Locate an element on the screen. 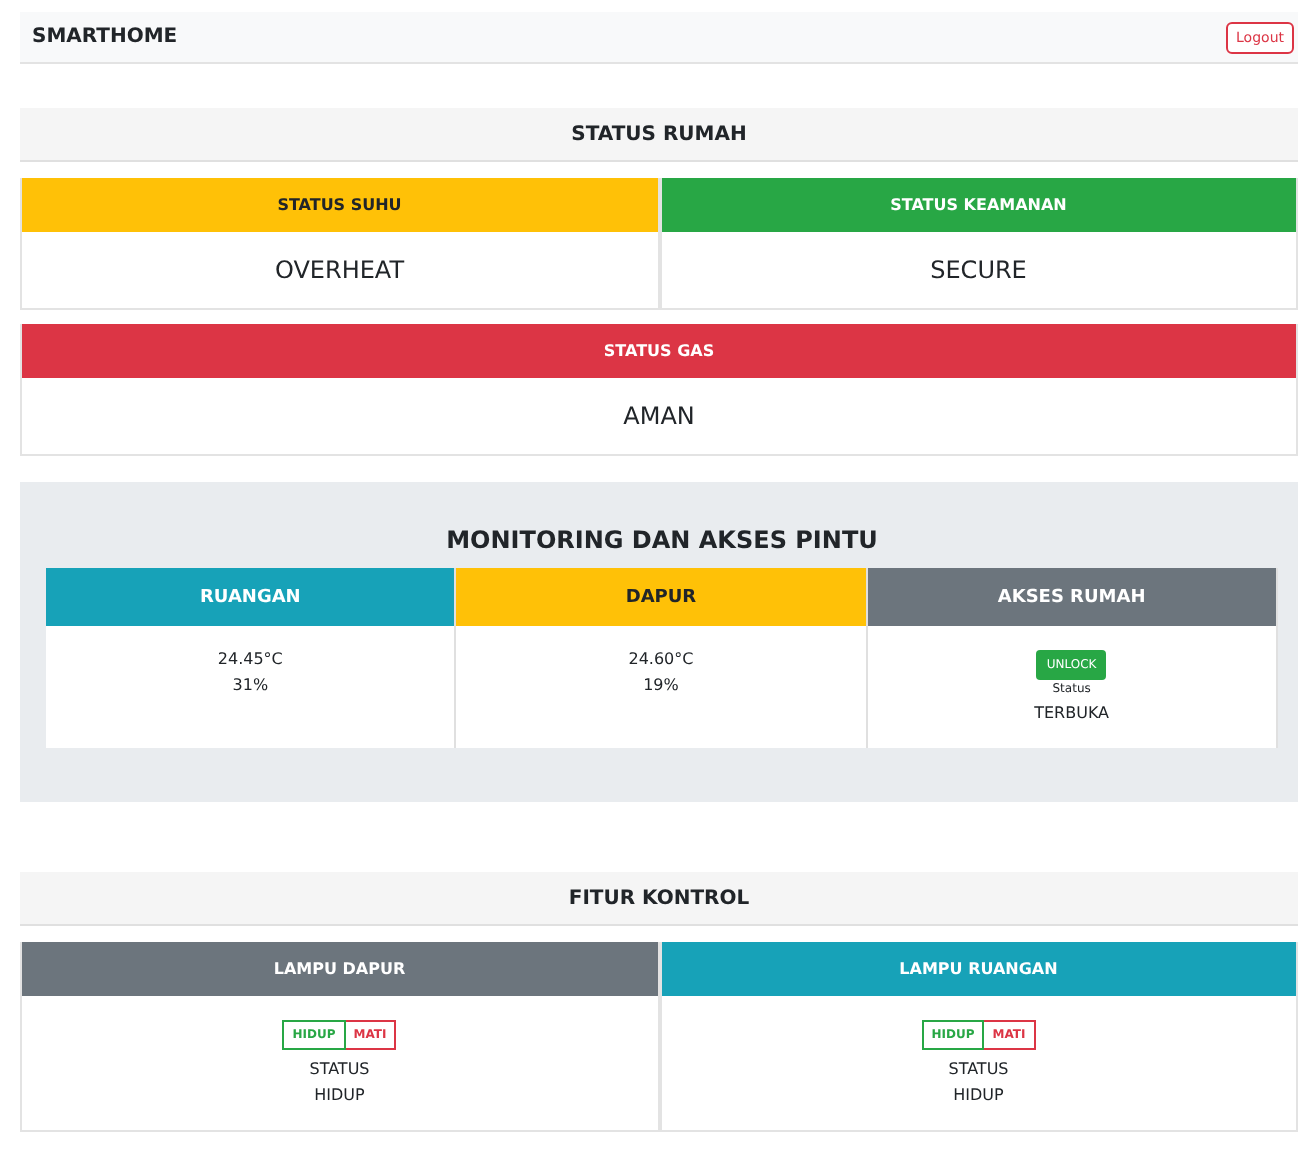 The width and height of the screenshot is (1298, 1176). status-value: SECURE is located at coordinates (978, 270).